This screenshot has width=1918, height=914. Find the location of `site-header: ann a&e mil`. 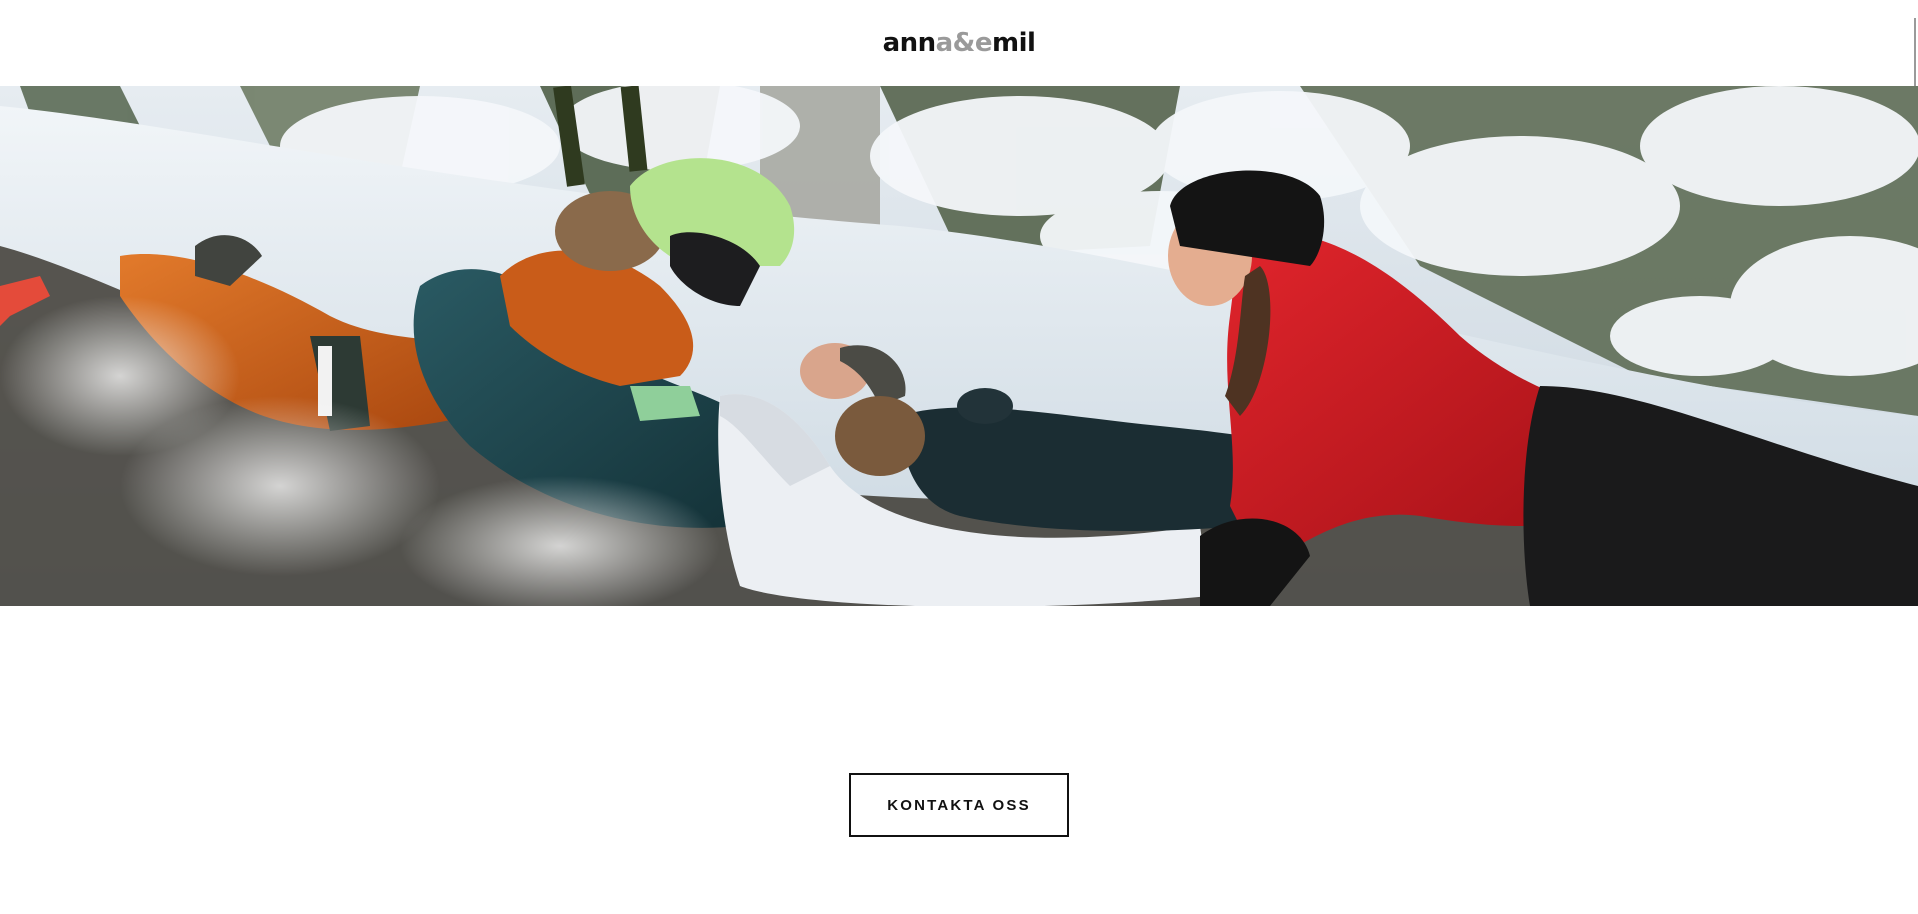

site-header: ann a&e mil is located at coordinates (959, 56).